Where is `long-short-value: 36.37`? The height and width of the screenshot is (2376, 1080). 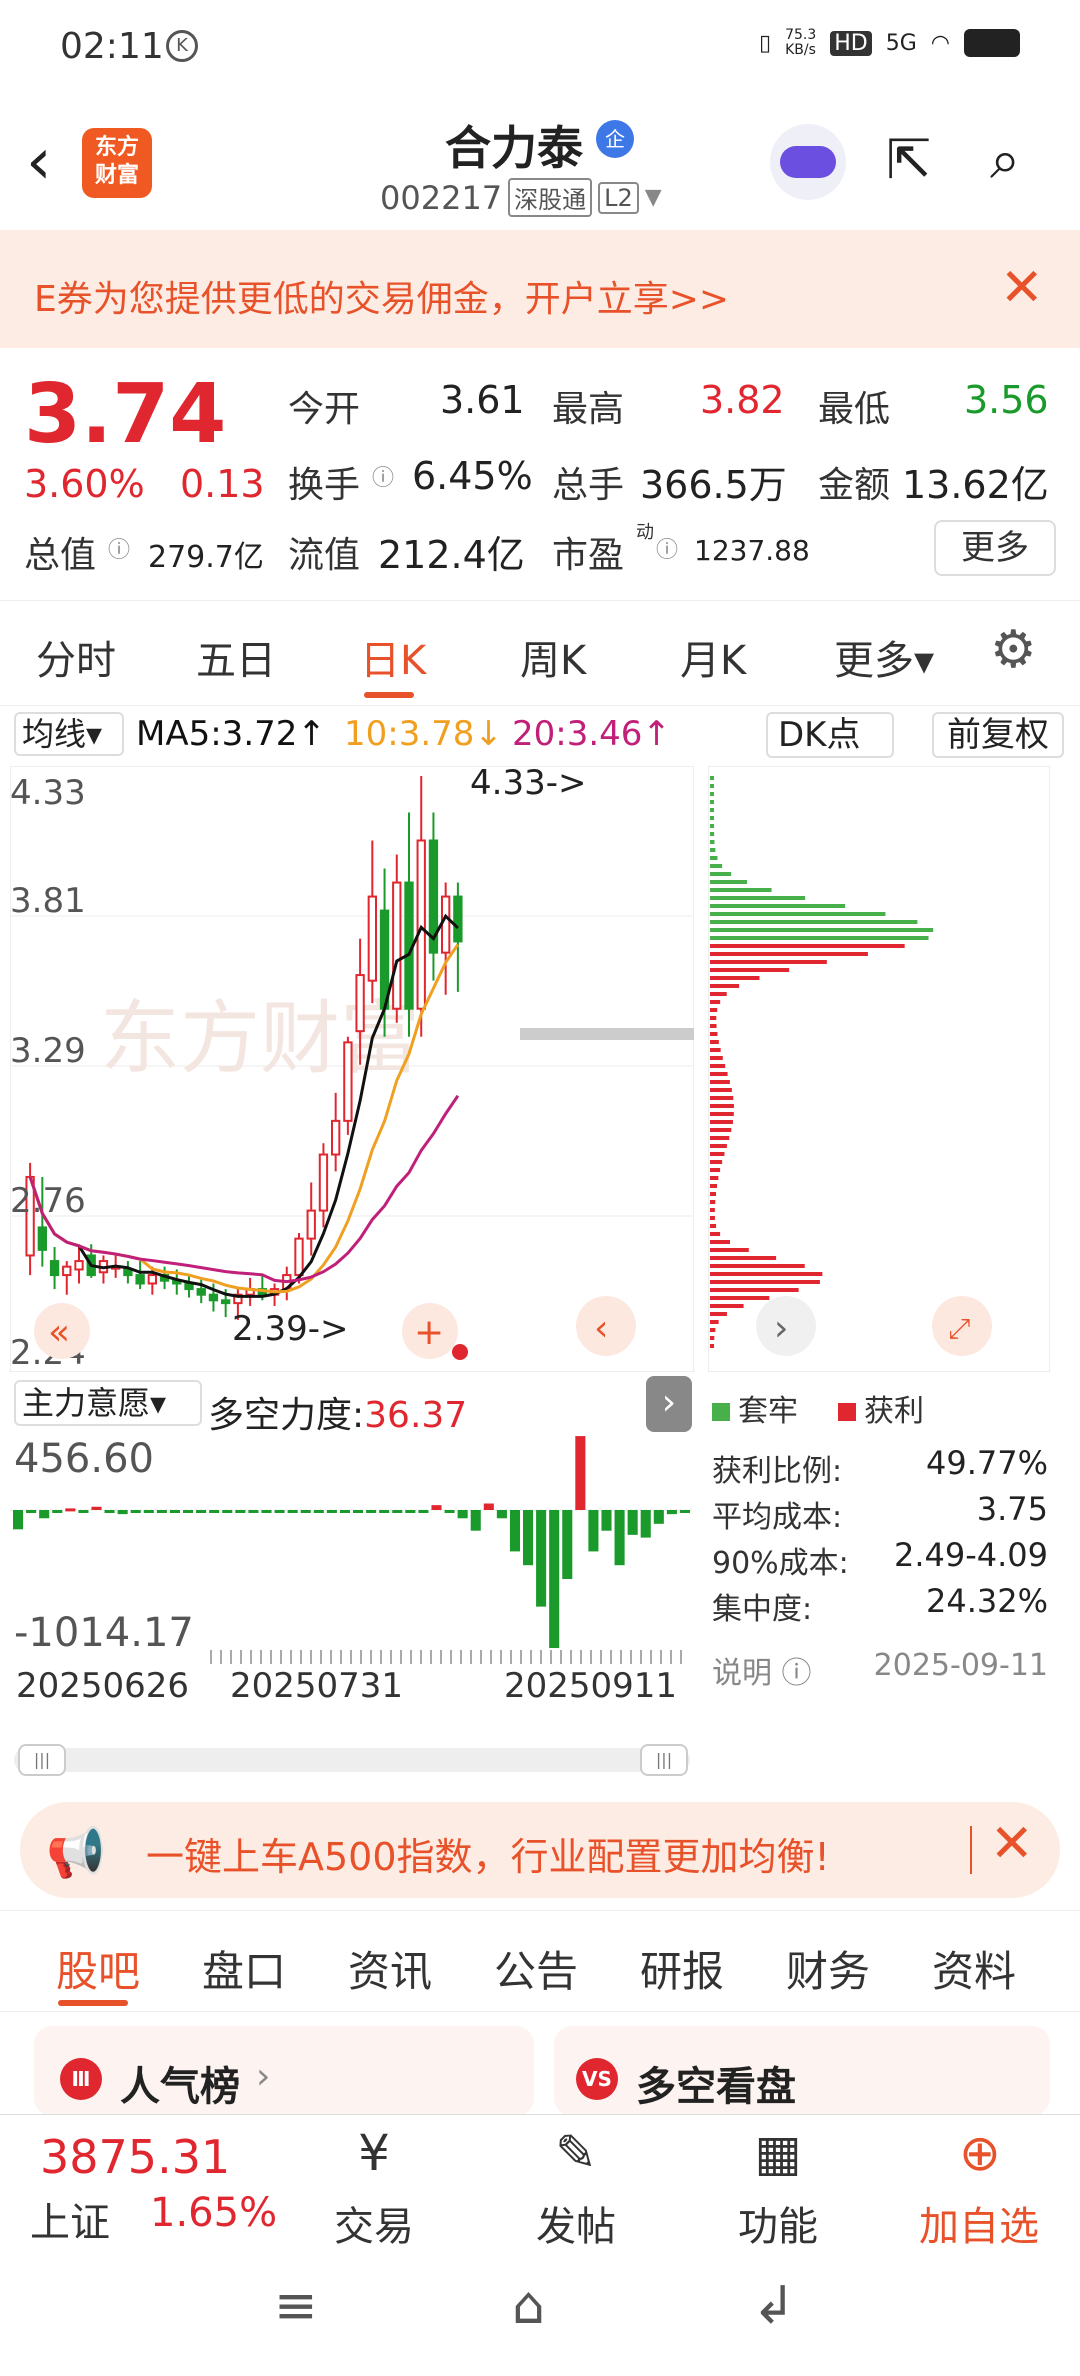
long-short-value: 36.37 is located at coordinates (416, 1415).